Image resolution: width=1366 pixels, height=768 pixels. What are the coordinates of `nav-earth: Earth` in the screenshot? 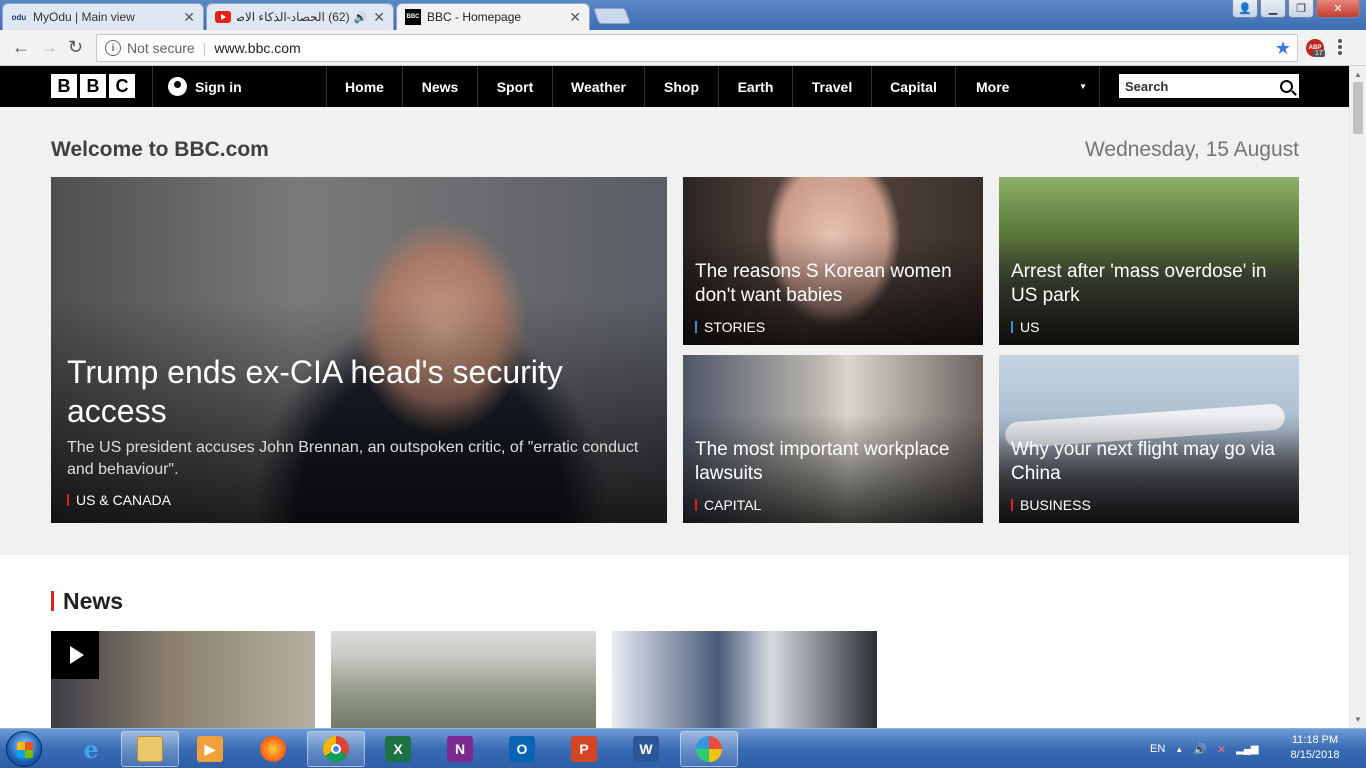 It's located at (756, 86).